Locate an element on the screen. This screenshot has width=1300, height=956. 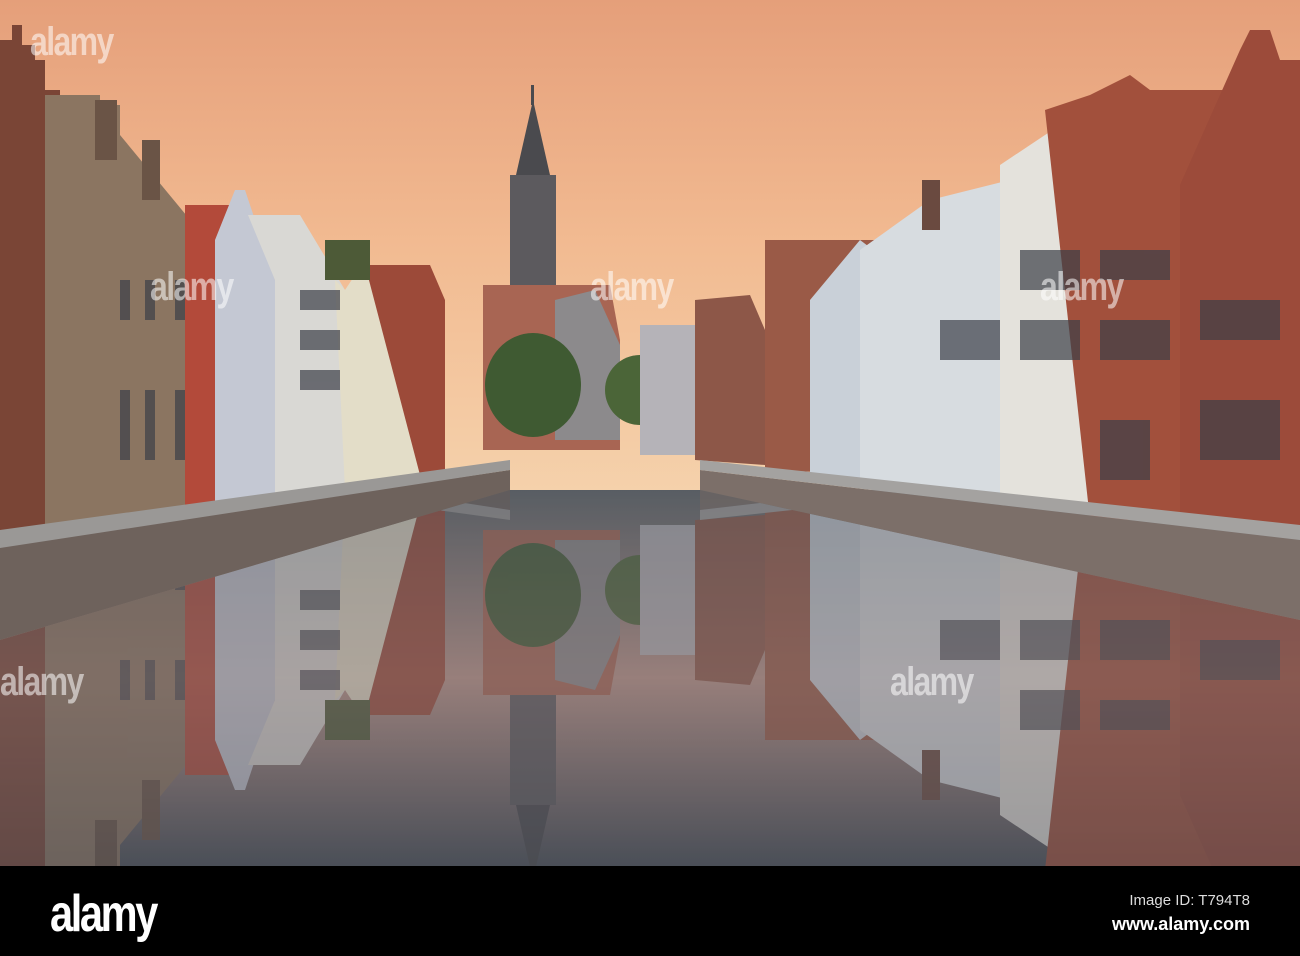
image-id: Image ID: T794T8 is located at coordinates (1189, 900).